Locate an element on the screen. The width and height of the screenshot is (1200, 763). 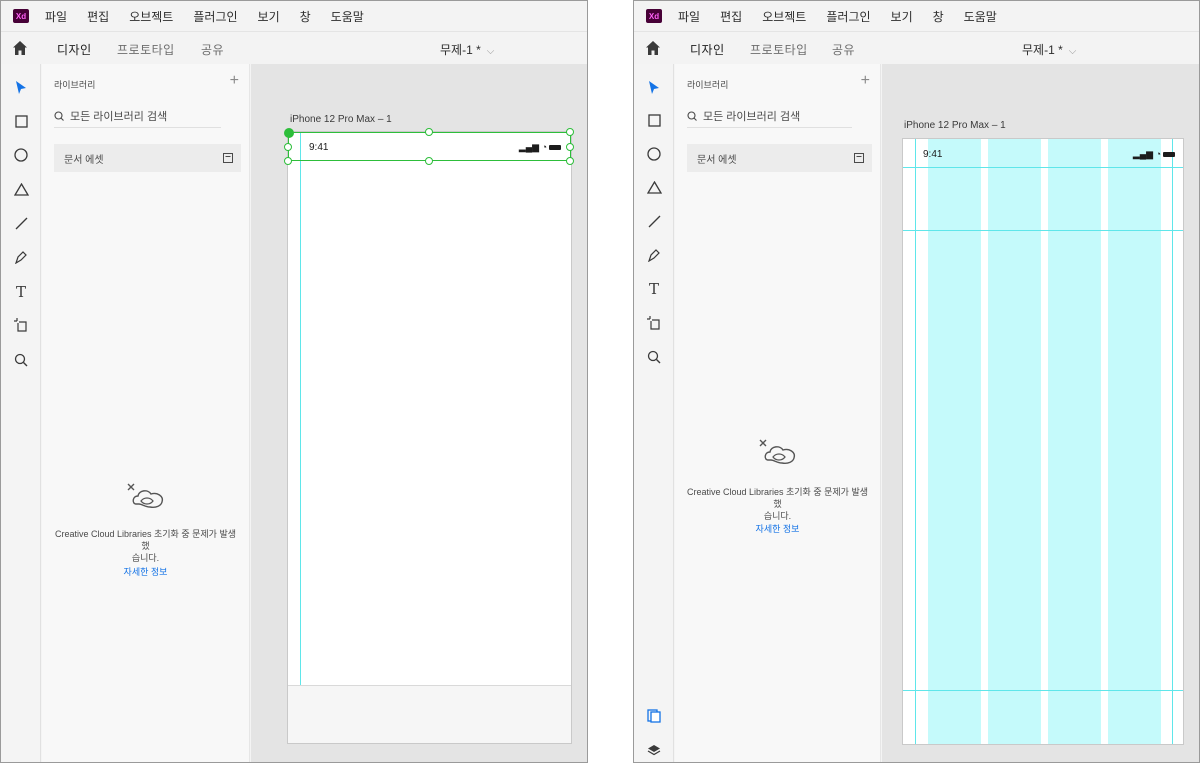
resize-handle-top is located at coordinates (429, 132).